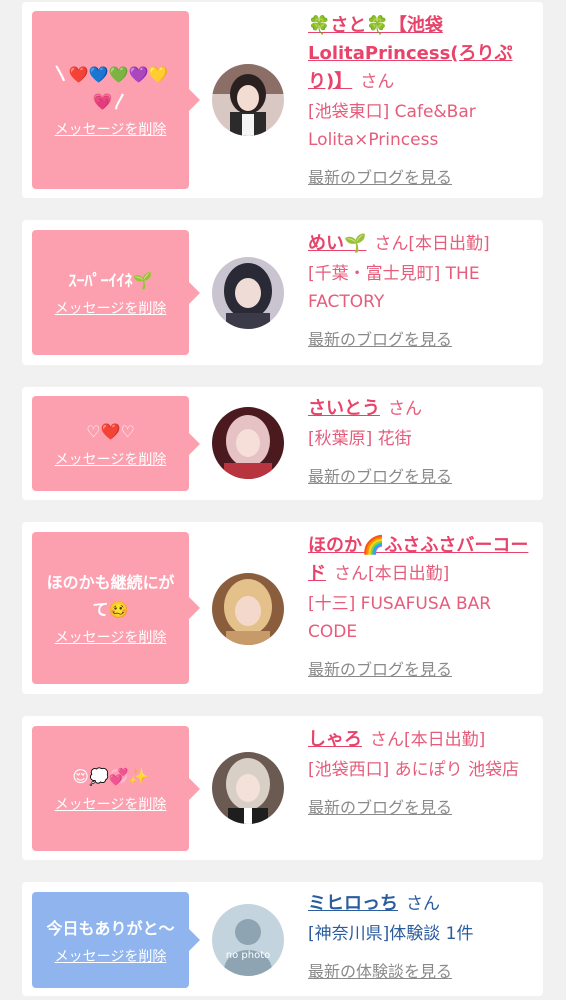 This screenshot has height=1000, width=566. I want to click on cast-name-link: 🍀さと🍀【池袋LolitaPrincess(ろりぷり)】, so click(410, 53).